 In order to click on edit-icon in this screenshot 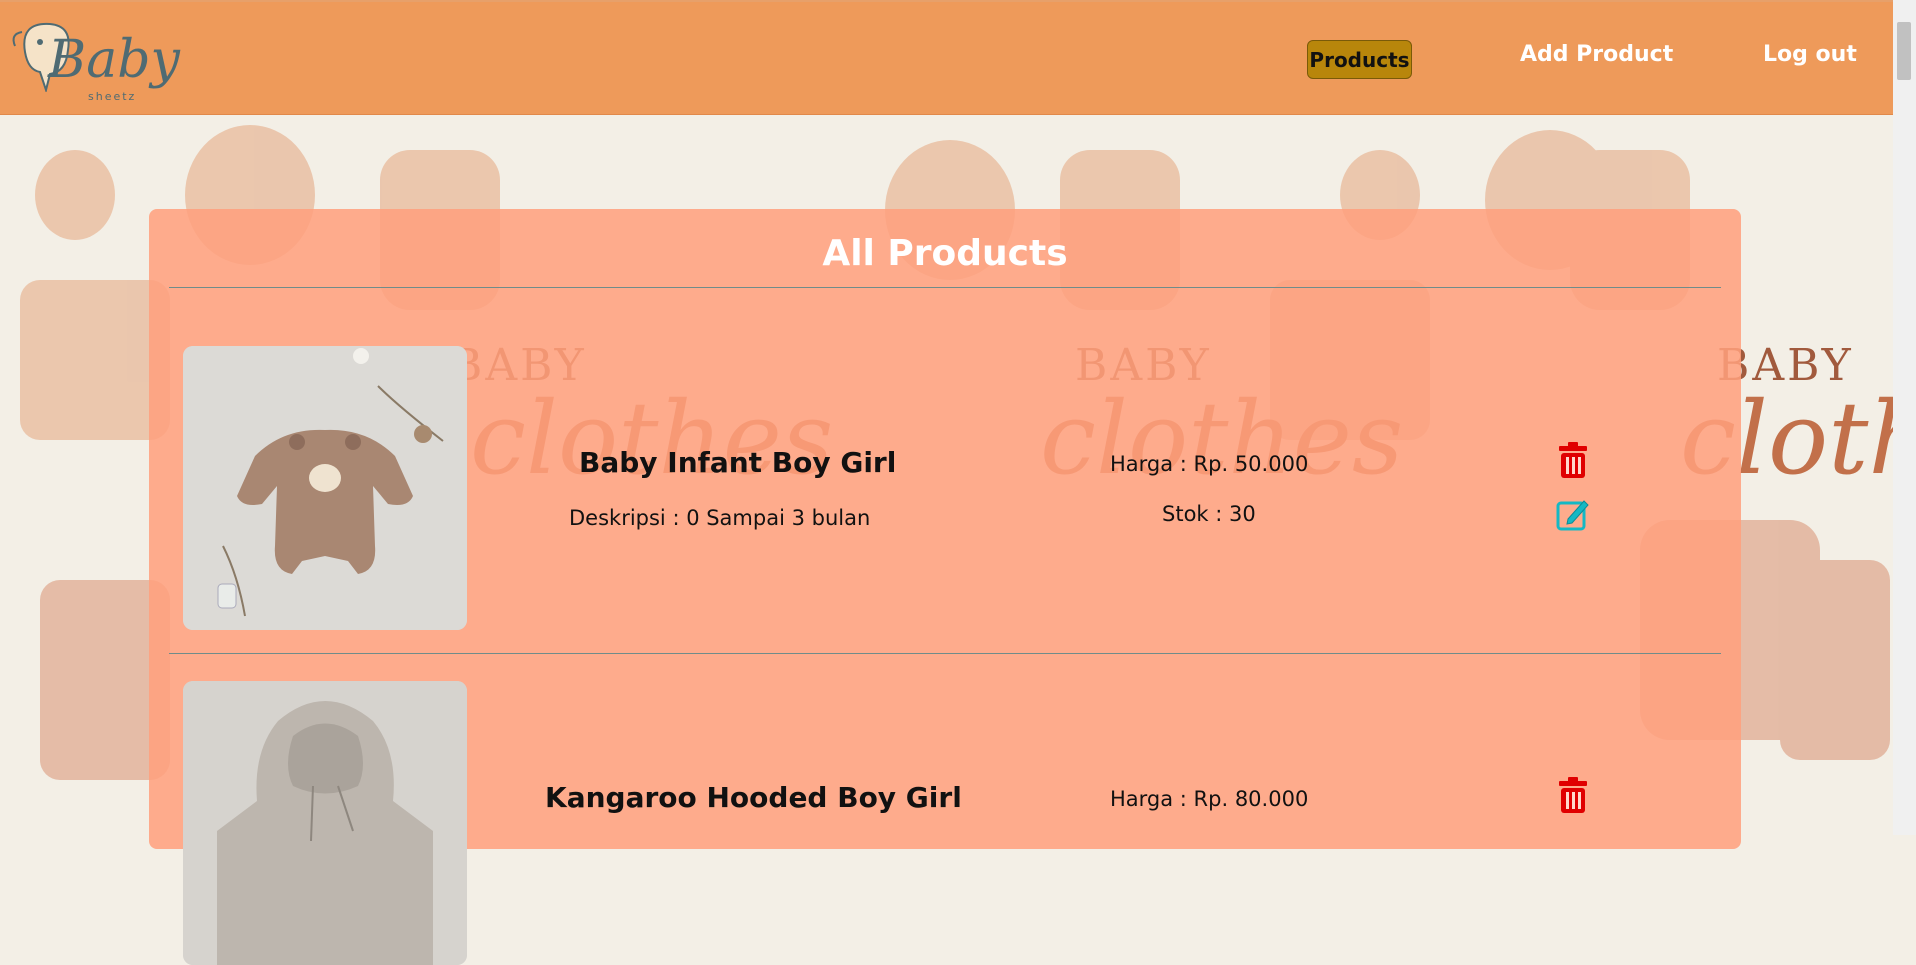, I will do `click(1572, 515)`.